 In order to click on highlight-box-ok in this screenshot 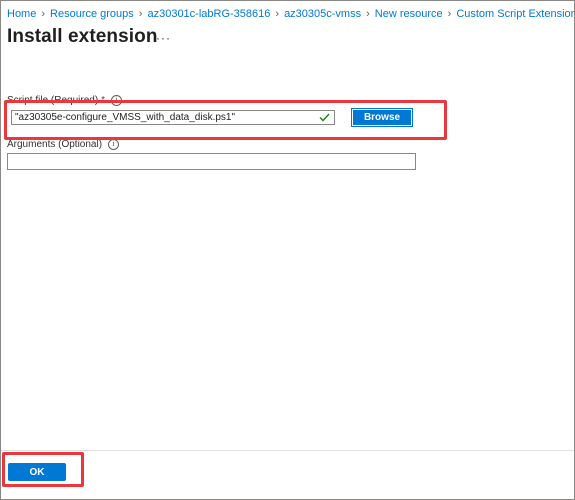, I will do `click(43, 469)`.